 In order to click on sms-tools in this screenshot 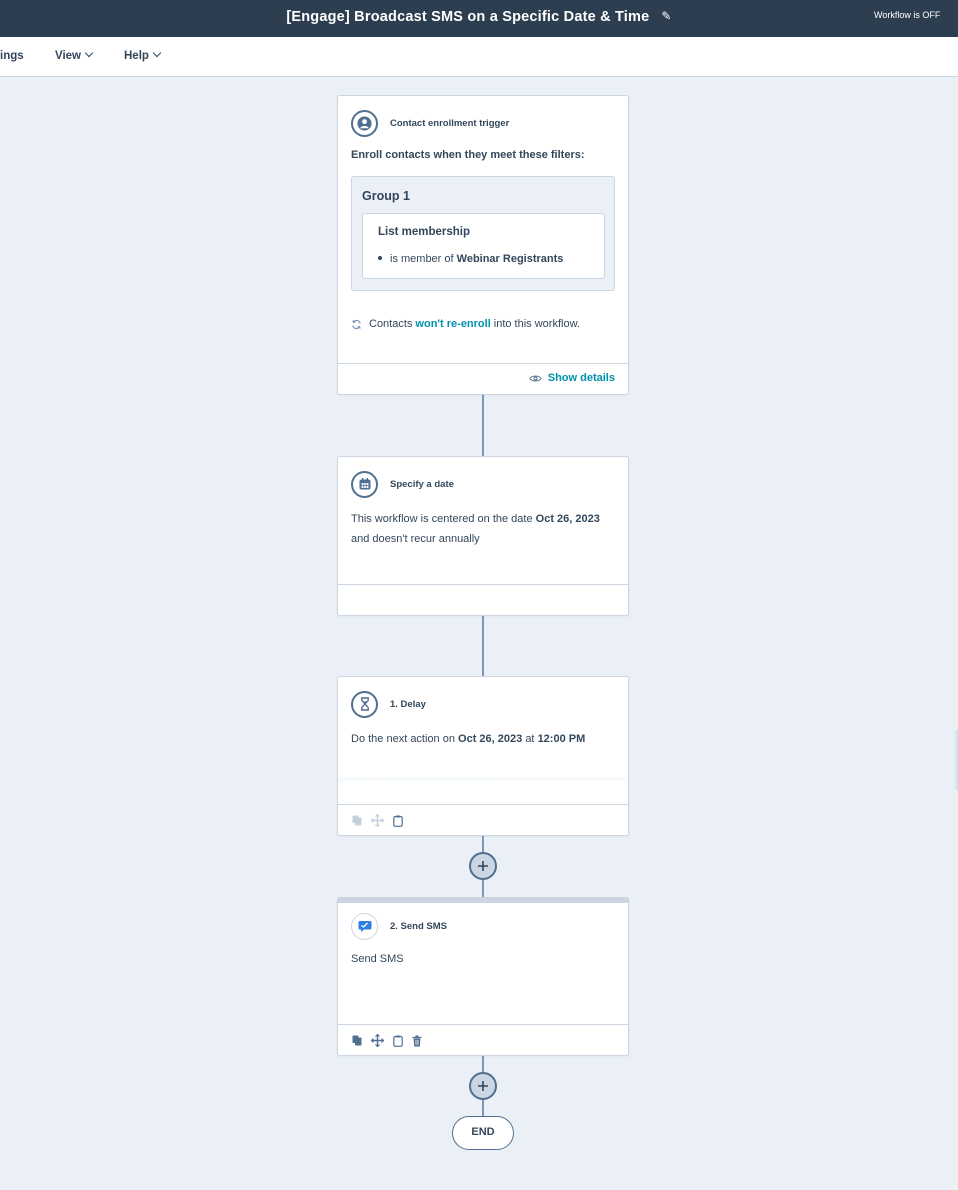, I will do `click(387, 1040)`.